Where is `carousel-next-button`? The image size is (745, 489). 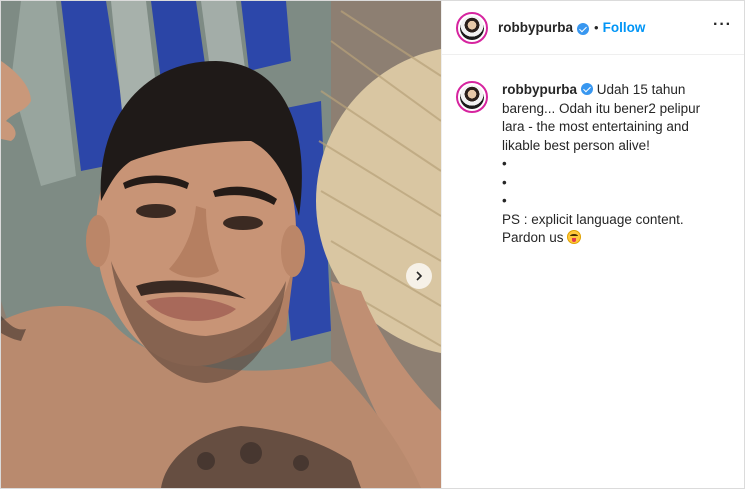 carousel-next-button is located at coordinates (419, 276).